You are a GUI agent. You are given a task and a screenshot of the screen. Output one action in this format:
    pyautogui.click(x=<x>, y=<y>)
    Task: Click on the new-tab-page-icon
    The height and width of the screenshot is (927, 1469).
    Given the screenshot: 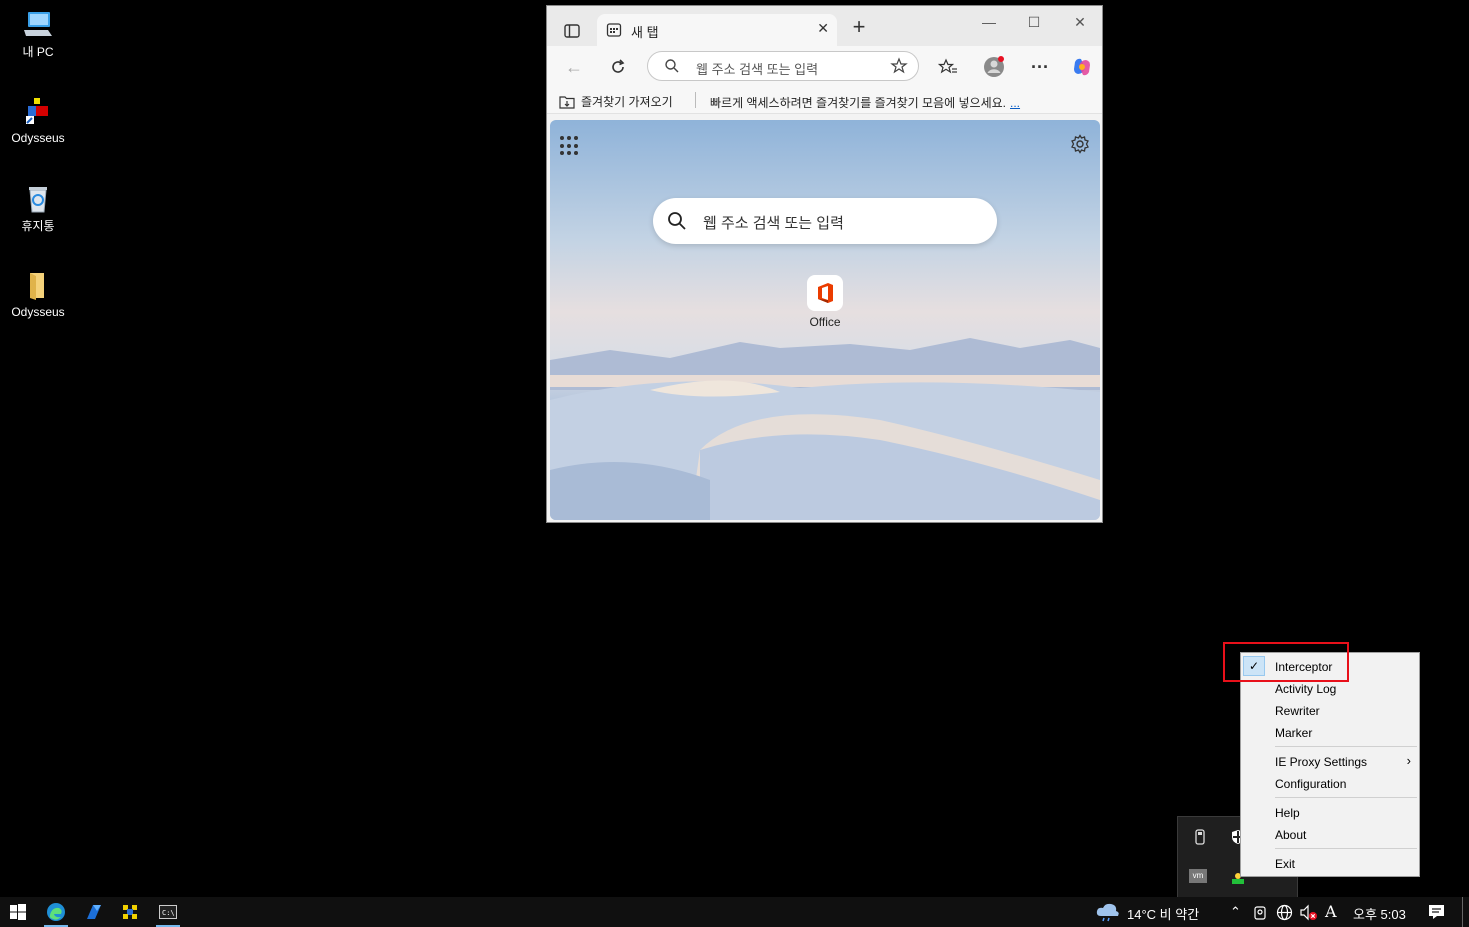 What is the action you would take?
    pyautogui.click(x=614, y=30)
    